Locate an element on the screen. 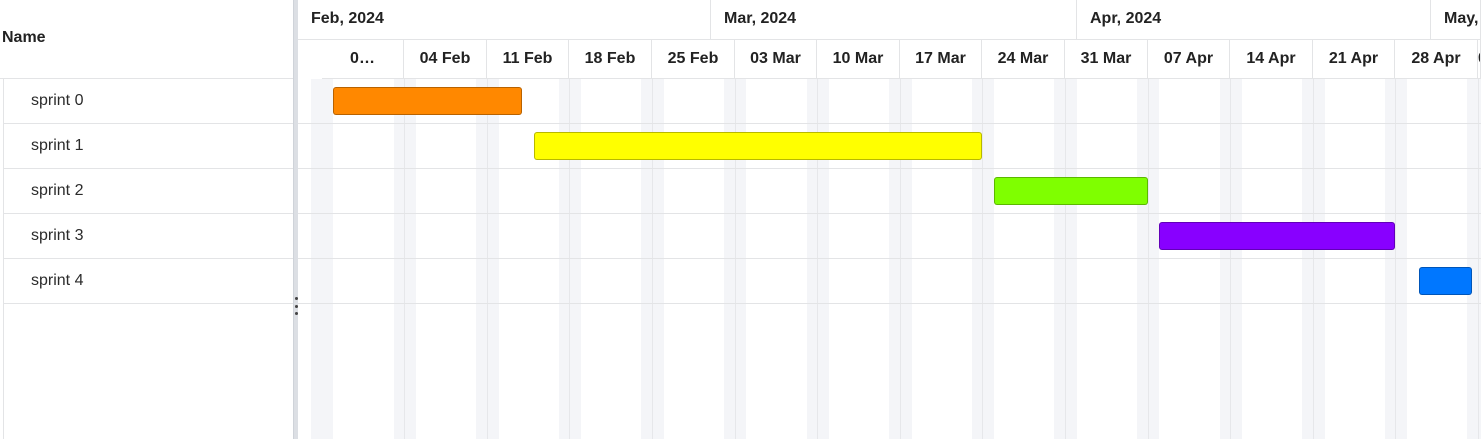 The width and height of the screenshot is (1481, 439). week-header-cell: 18 Feb is located at coordinates (610, 59).